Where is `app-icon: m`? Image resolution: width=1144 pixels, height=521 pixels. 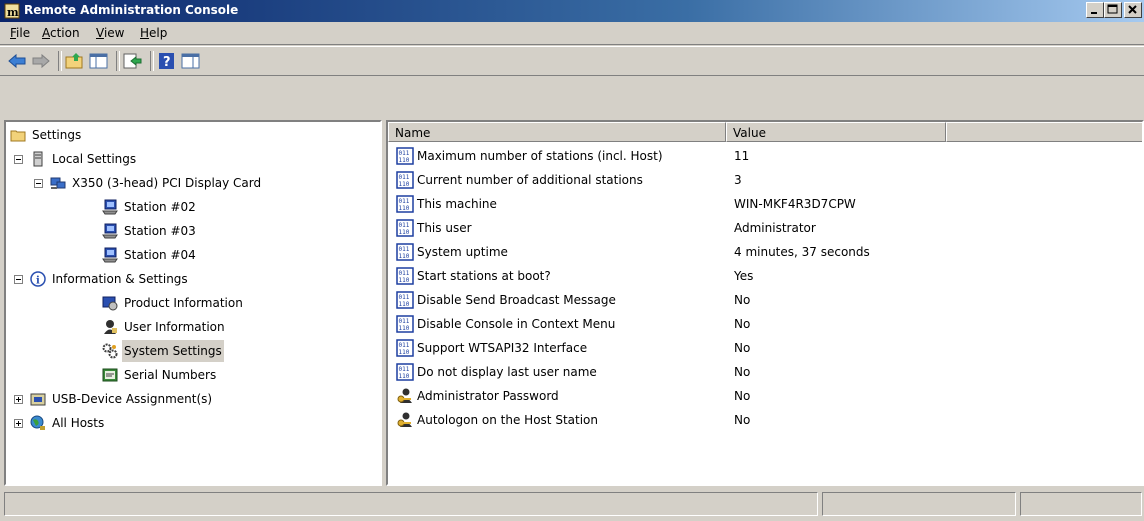
app-icon: m is located at coordinates (12, 11).